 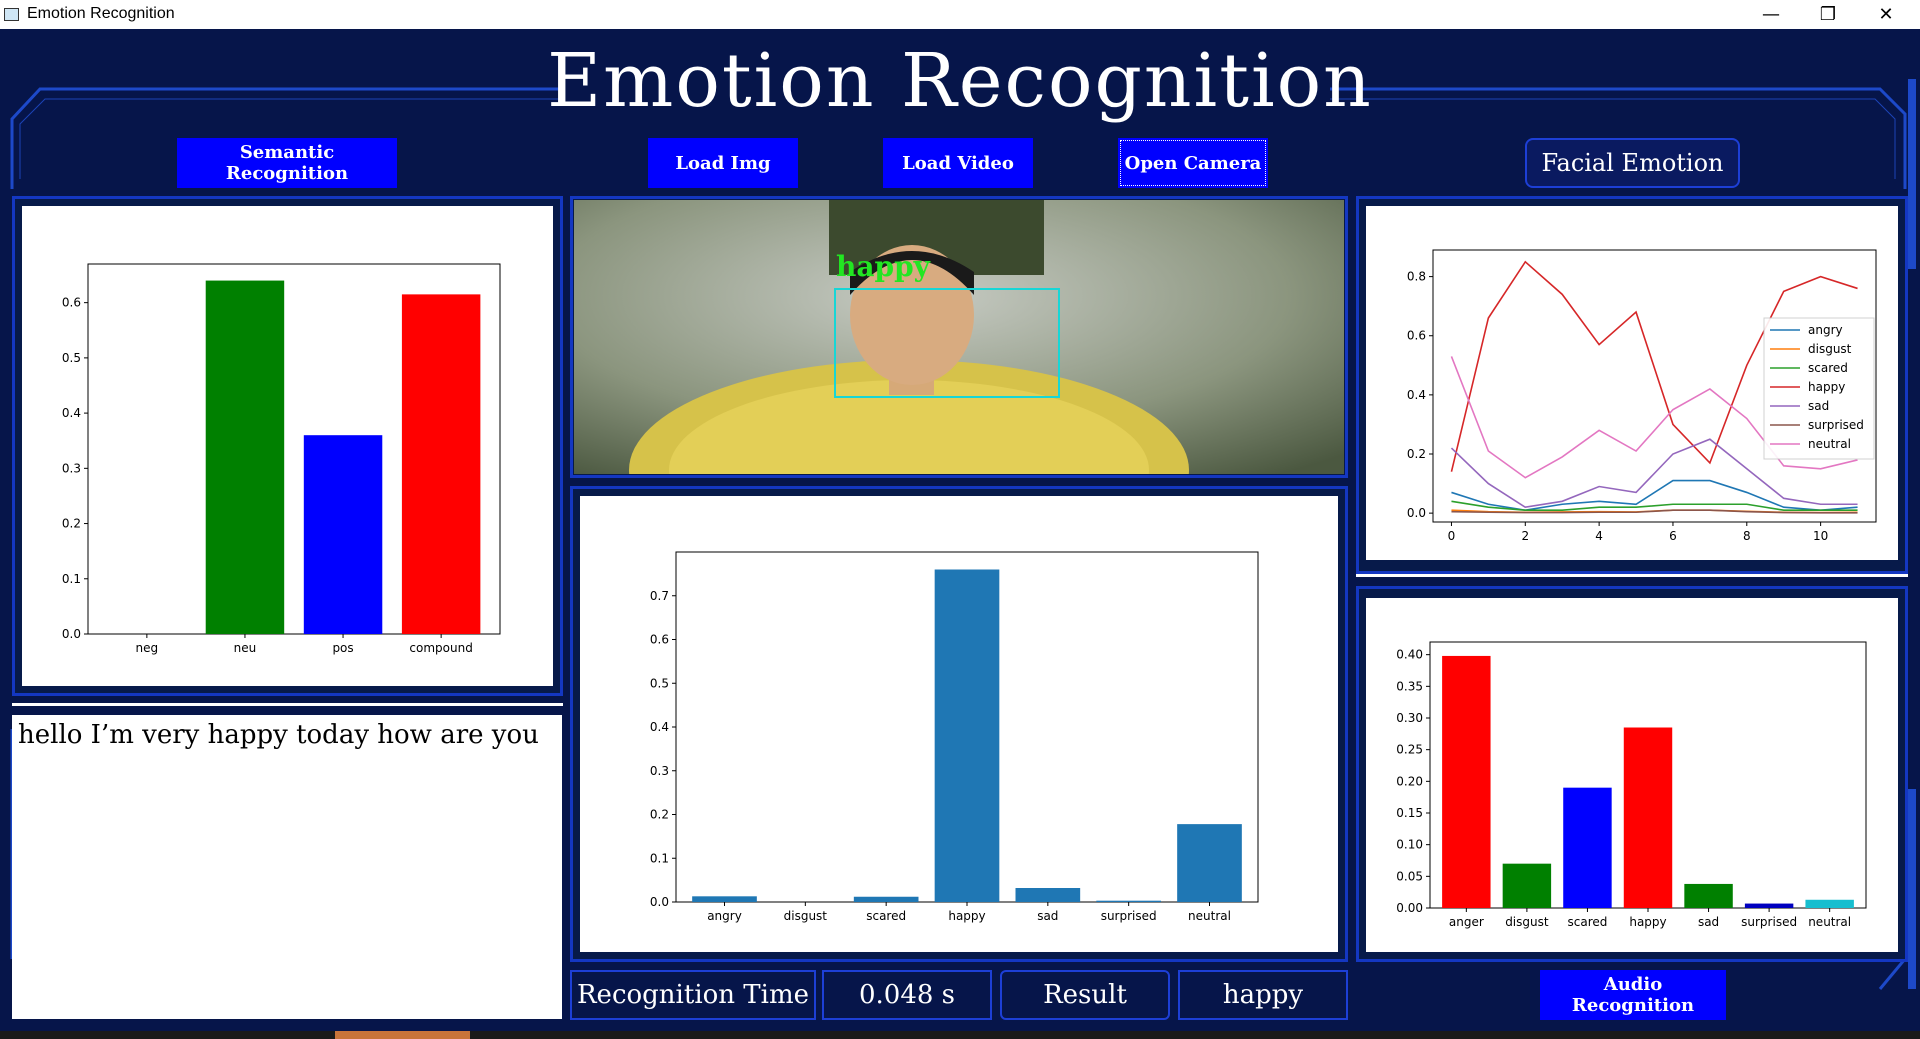 What do you see at coordinates (1673, 536) in the screenshot?
I see `x-tick-label: 6` at bounding box center [1673, 536].